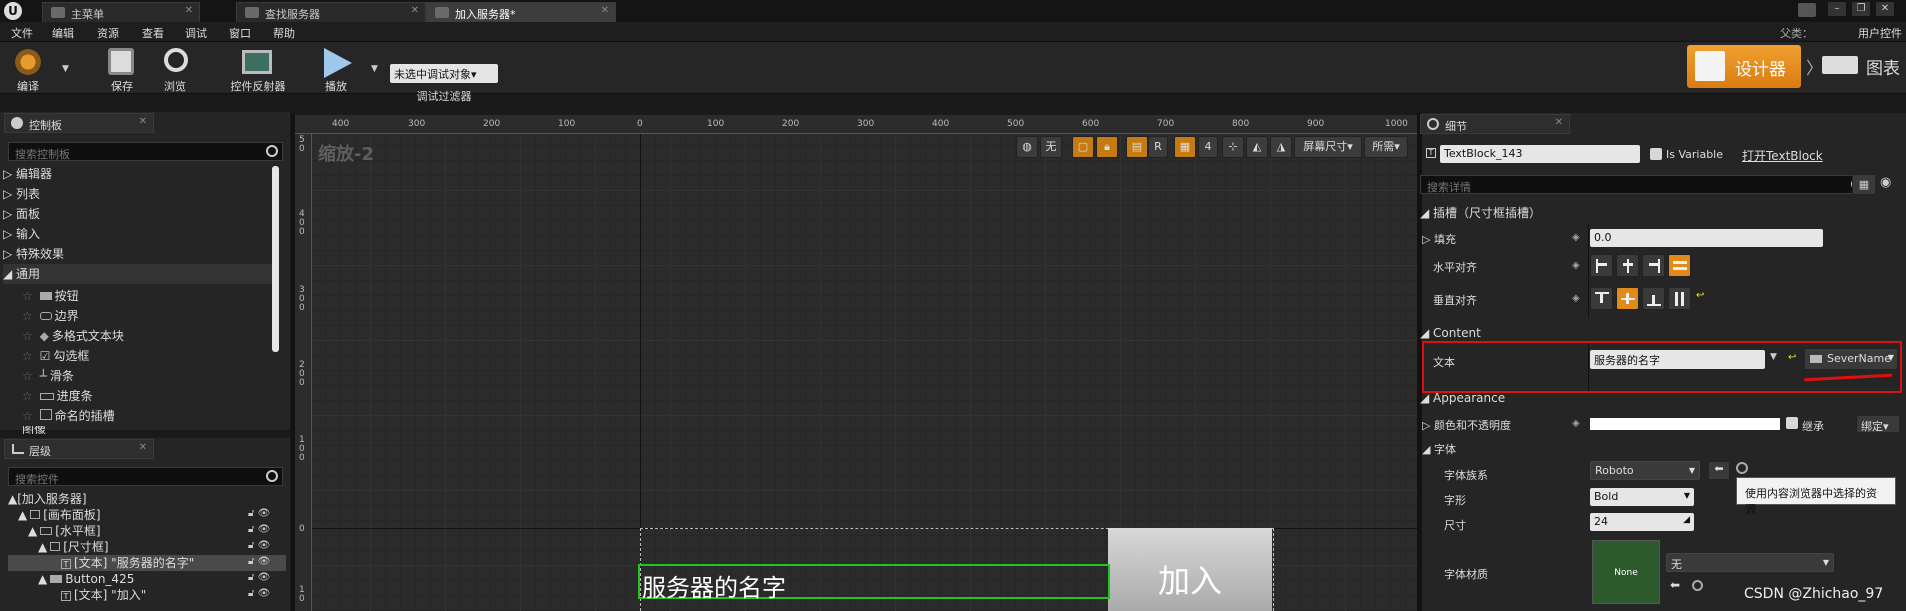 This screenshot has height=611, width=1906. I want to click on material-thumbnail: None, so click(1626, 572).